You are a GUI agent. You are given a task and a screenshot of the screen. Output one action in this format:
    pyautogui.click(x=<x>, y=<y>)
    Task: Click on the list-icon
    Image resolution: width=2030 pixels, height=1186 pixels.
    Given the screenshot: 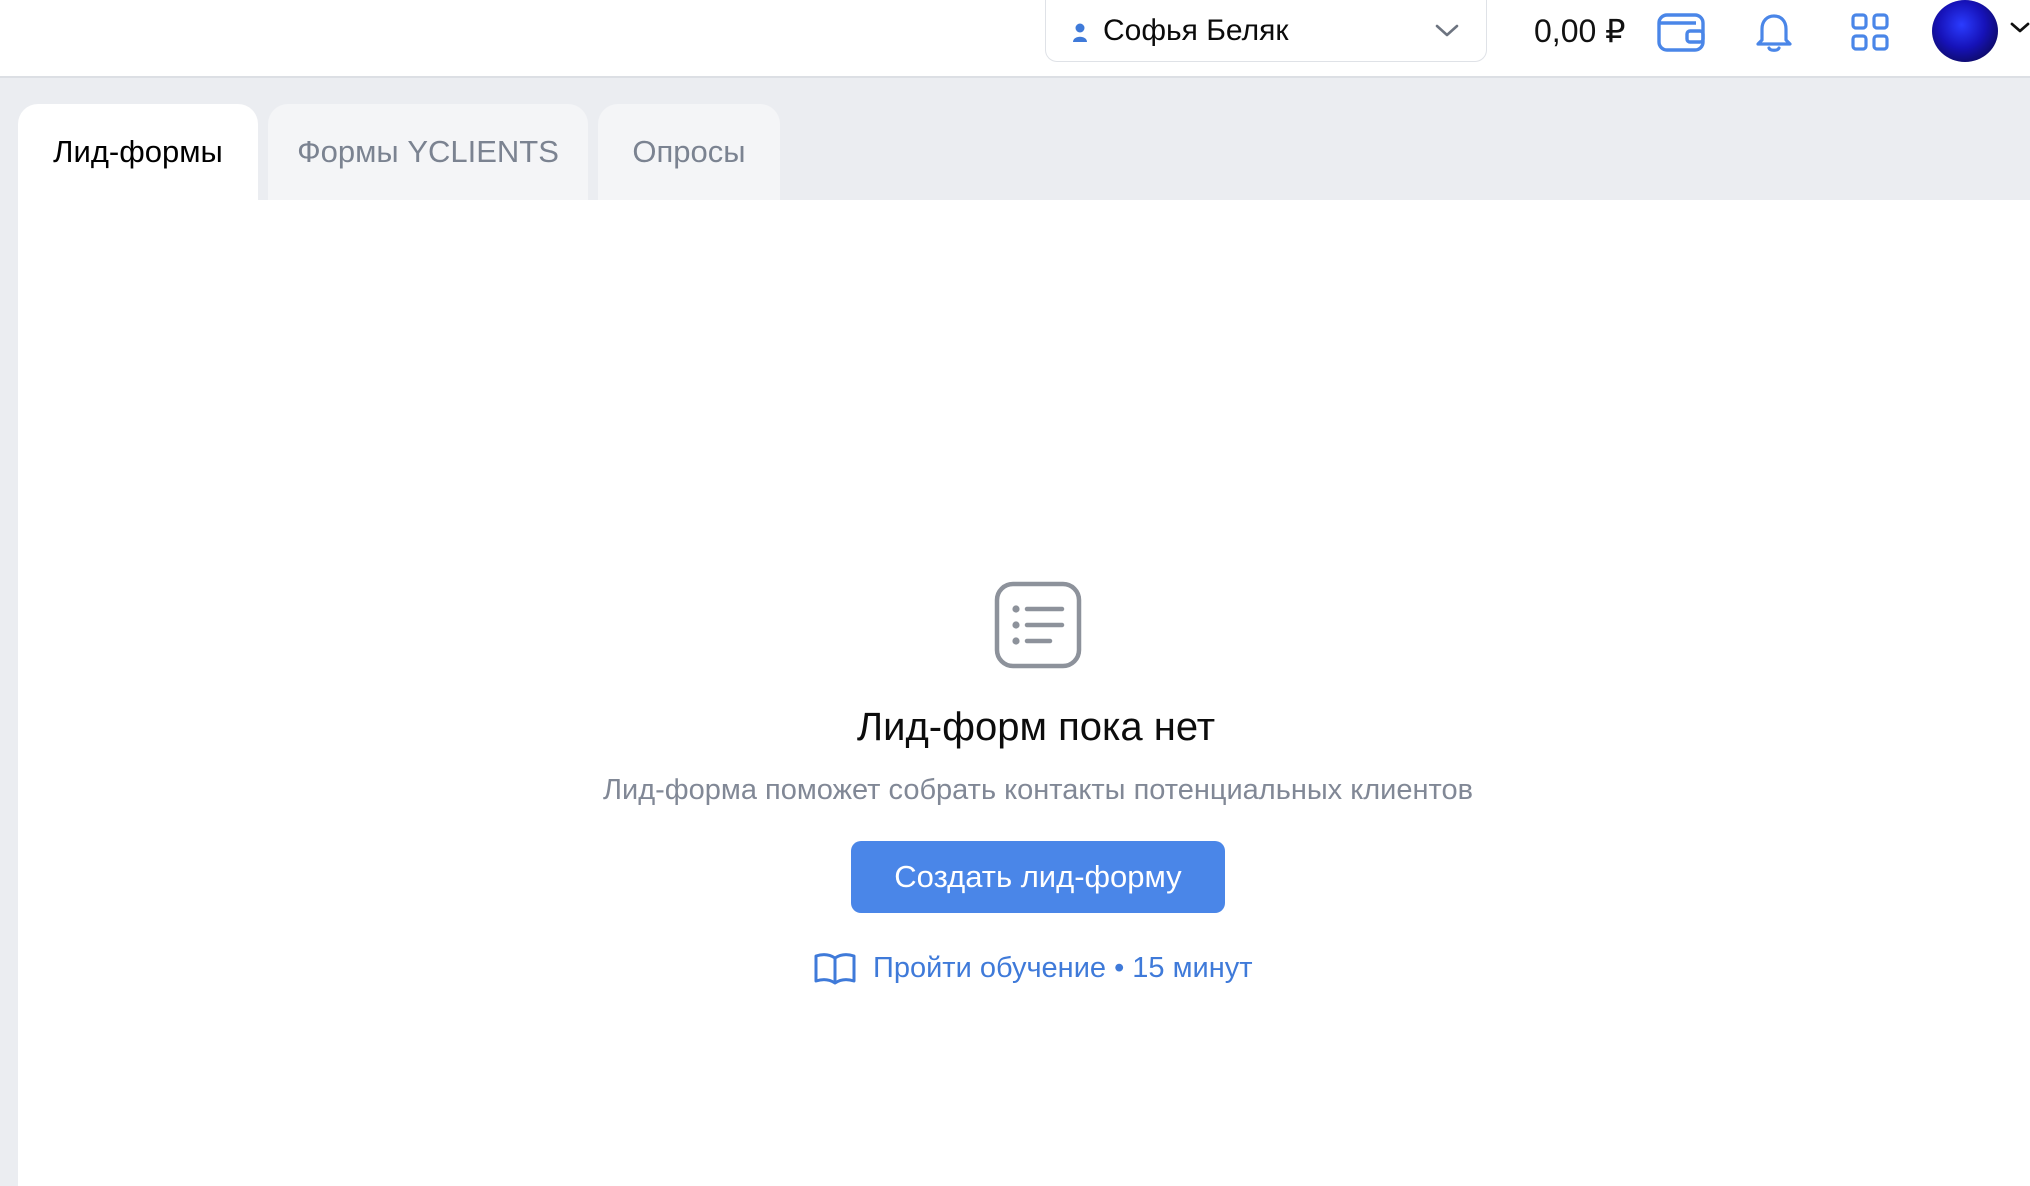 What is the action you would take?
    pyautogui.click(x=1038, y=625)
    